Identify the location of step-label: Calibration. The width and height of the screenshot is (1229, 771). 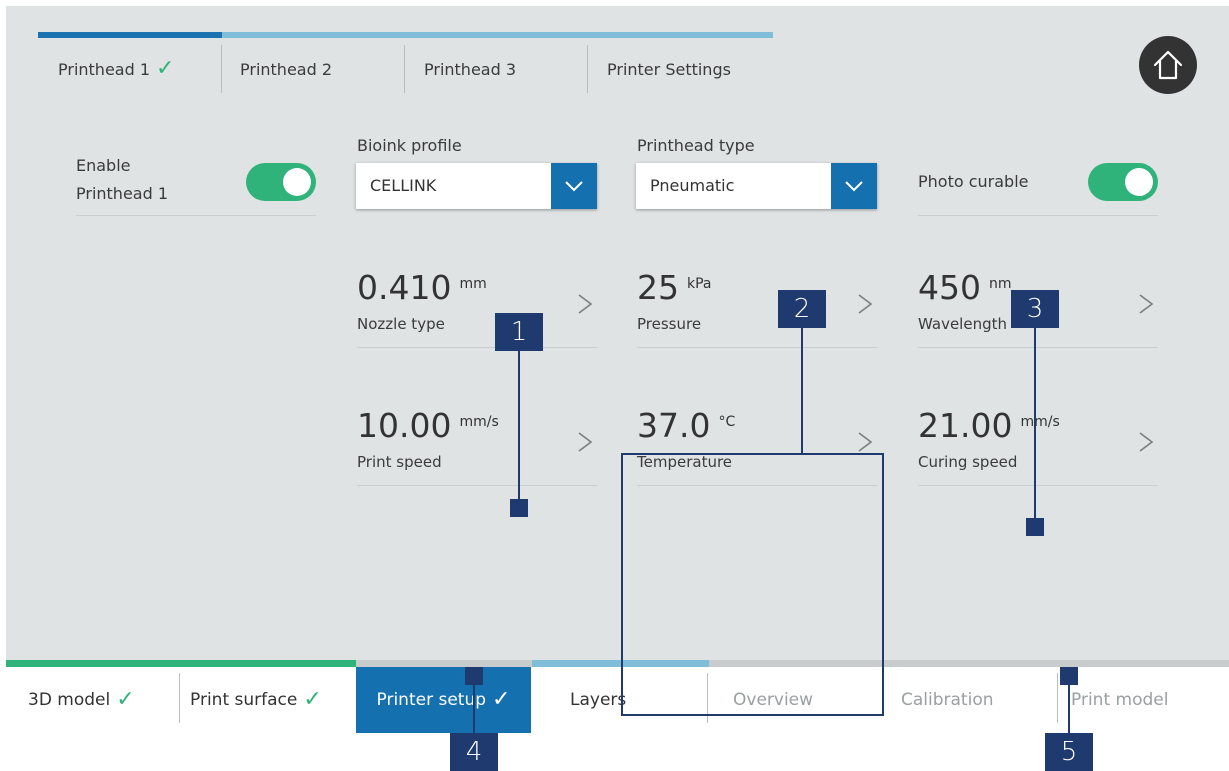
(947, 700).